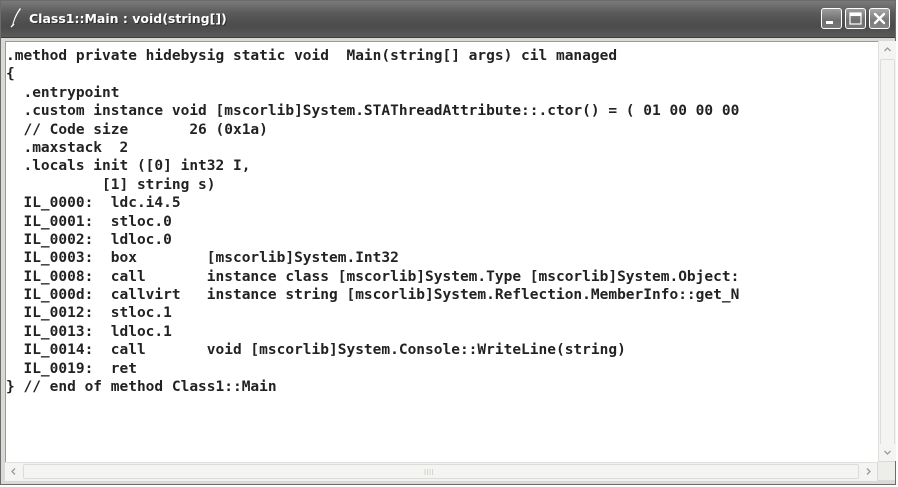 This screenshot has width=898, height=487. I want to click on code-line: .locals init ([0] int32 I,, so click(128, 166).